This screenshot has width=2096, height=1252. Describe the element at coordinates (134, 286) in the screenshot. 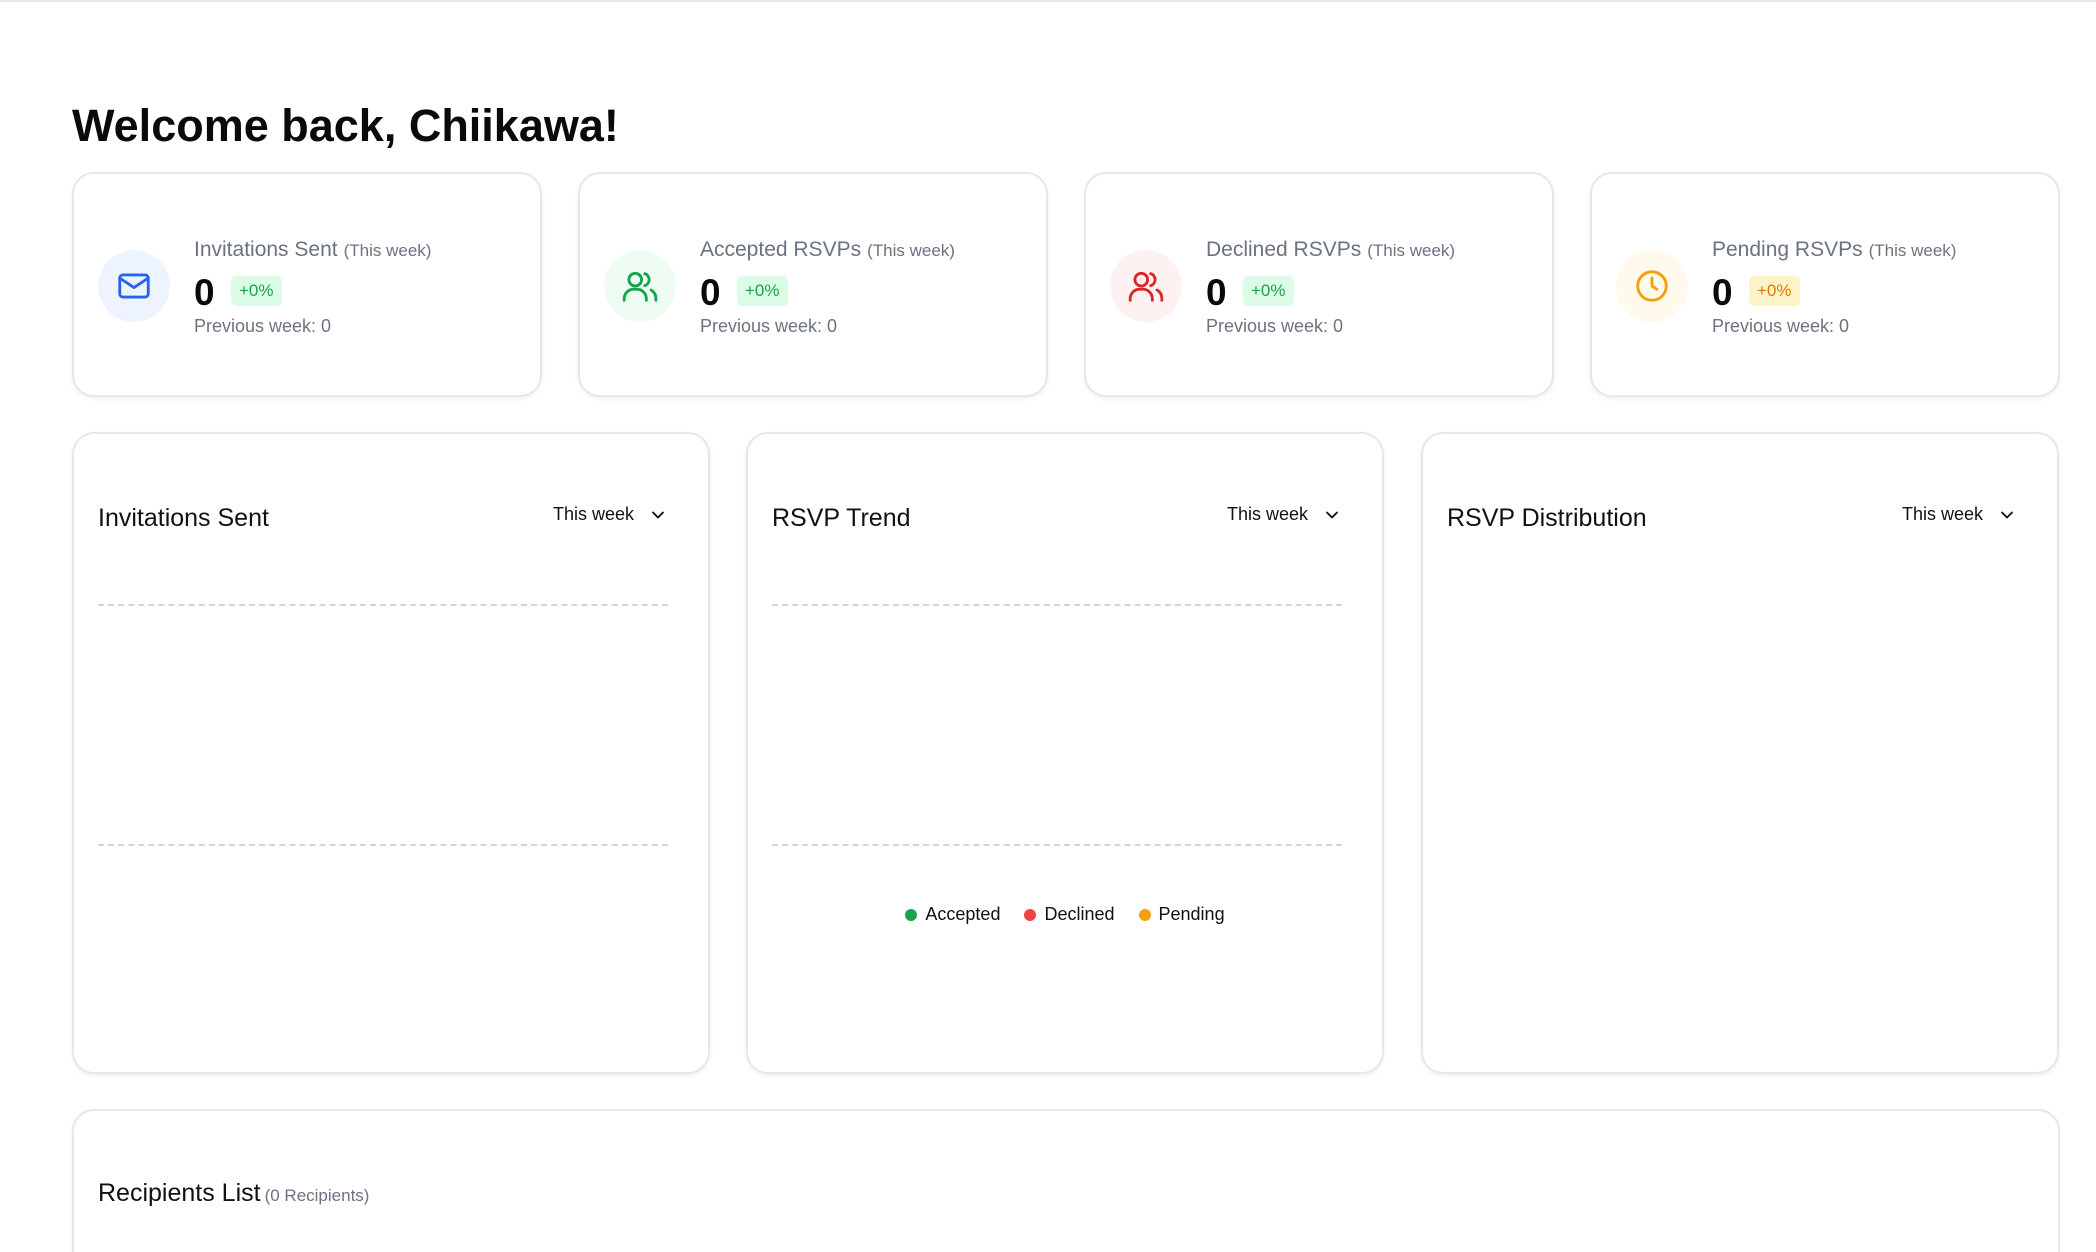

I see `mail-icon` at that location.